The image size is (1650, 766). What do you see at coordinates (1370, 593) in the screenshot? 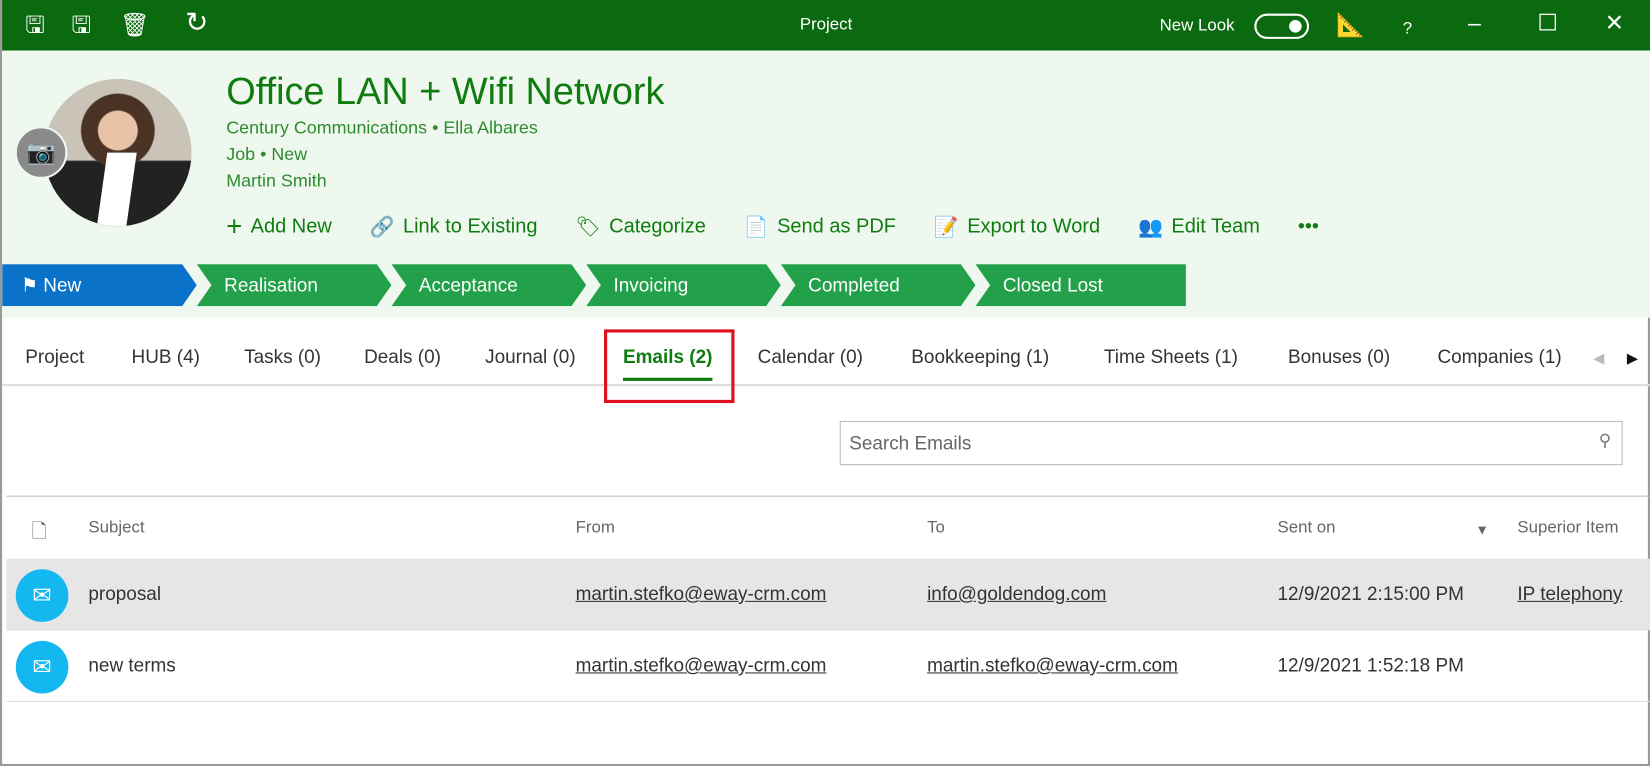
I see `sent-on: 12/9/2021 2:15:00 PM` at bounding box center [1370, 593].